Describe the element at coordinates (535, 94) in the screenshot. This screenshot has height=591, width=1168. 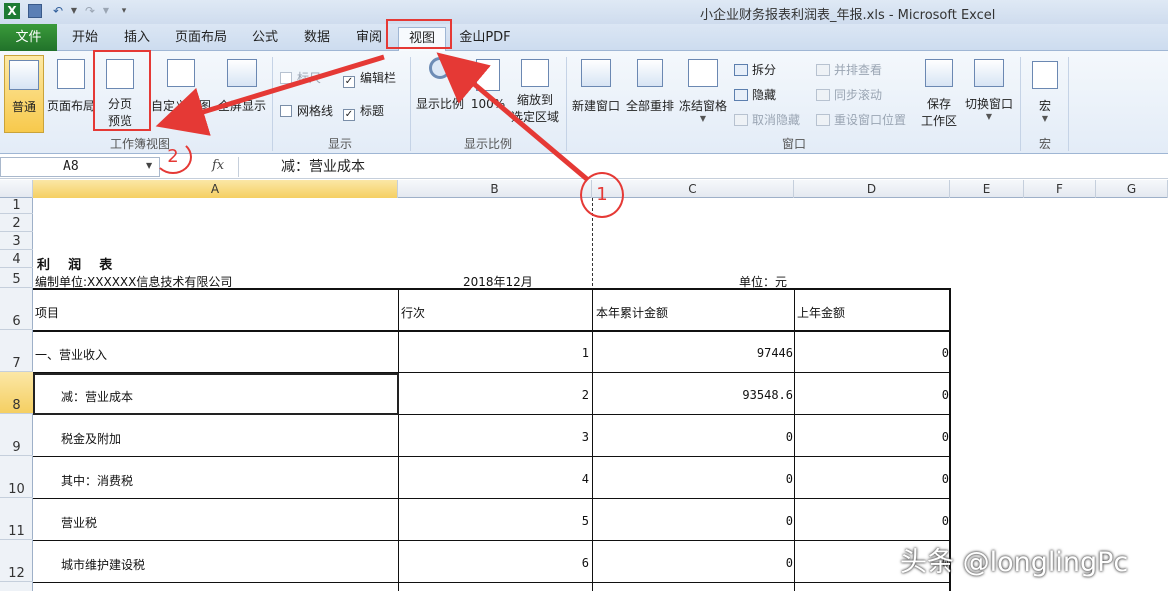
I see `zoom-to-selection-button: 缩放到 选定区域` at that location.